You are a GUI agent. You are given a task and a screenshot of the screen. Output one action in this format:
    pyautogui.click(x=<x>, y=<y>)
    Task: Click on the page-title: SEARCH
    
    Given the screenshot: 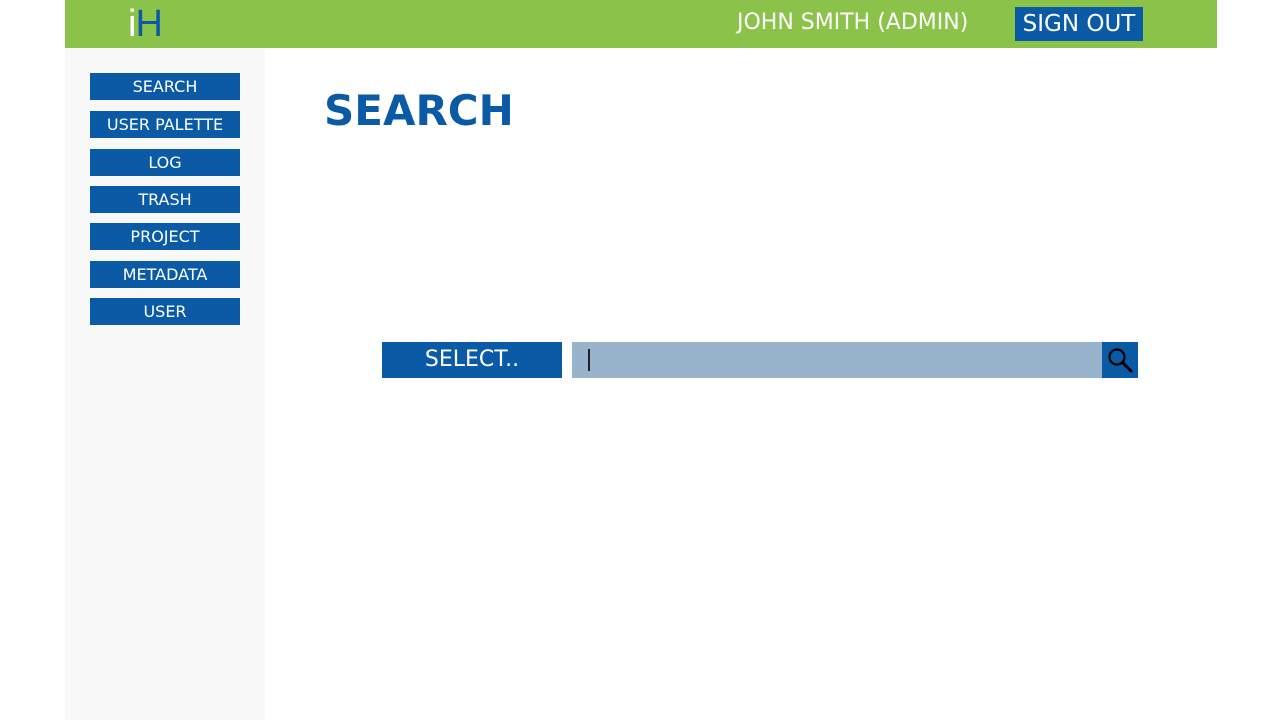 What is the action you would take?
    pyautogui.click(x=419, y=110)
    